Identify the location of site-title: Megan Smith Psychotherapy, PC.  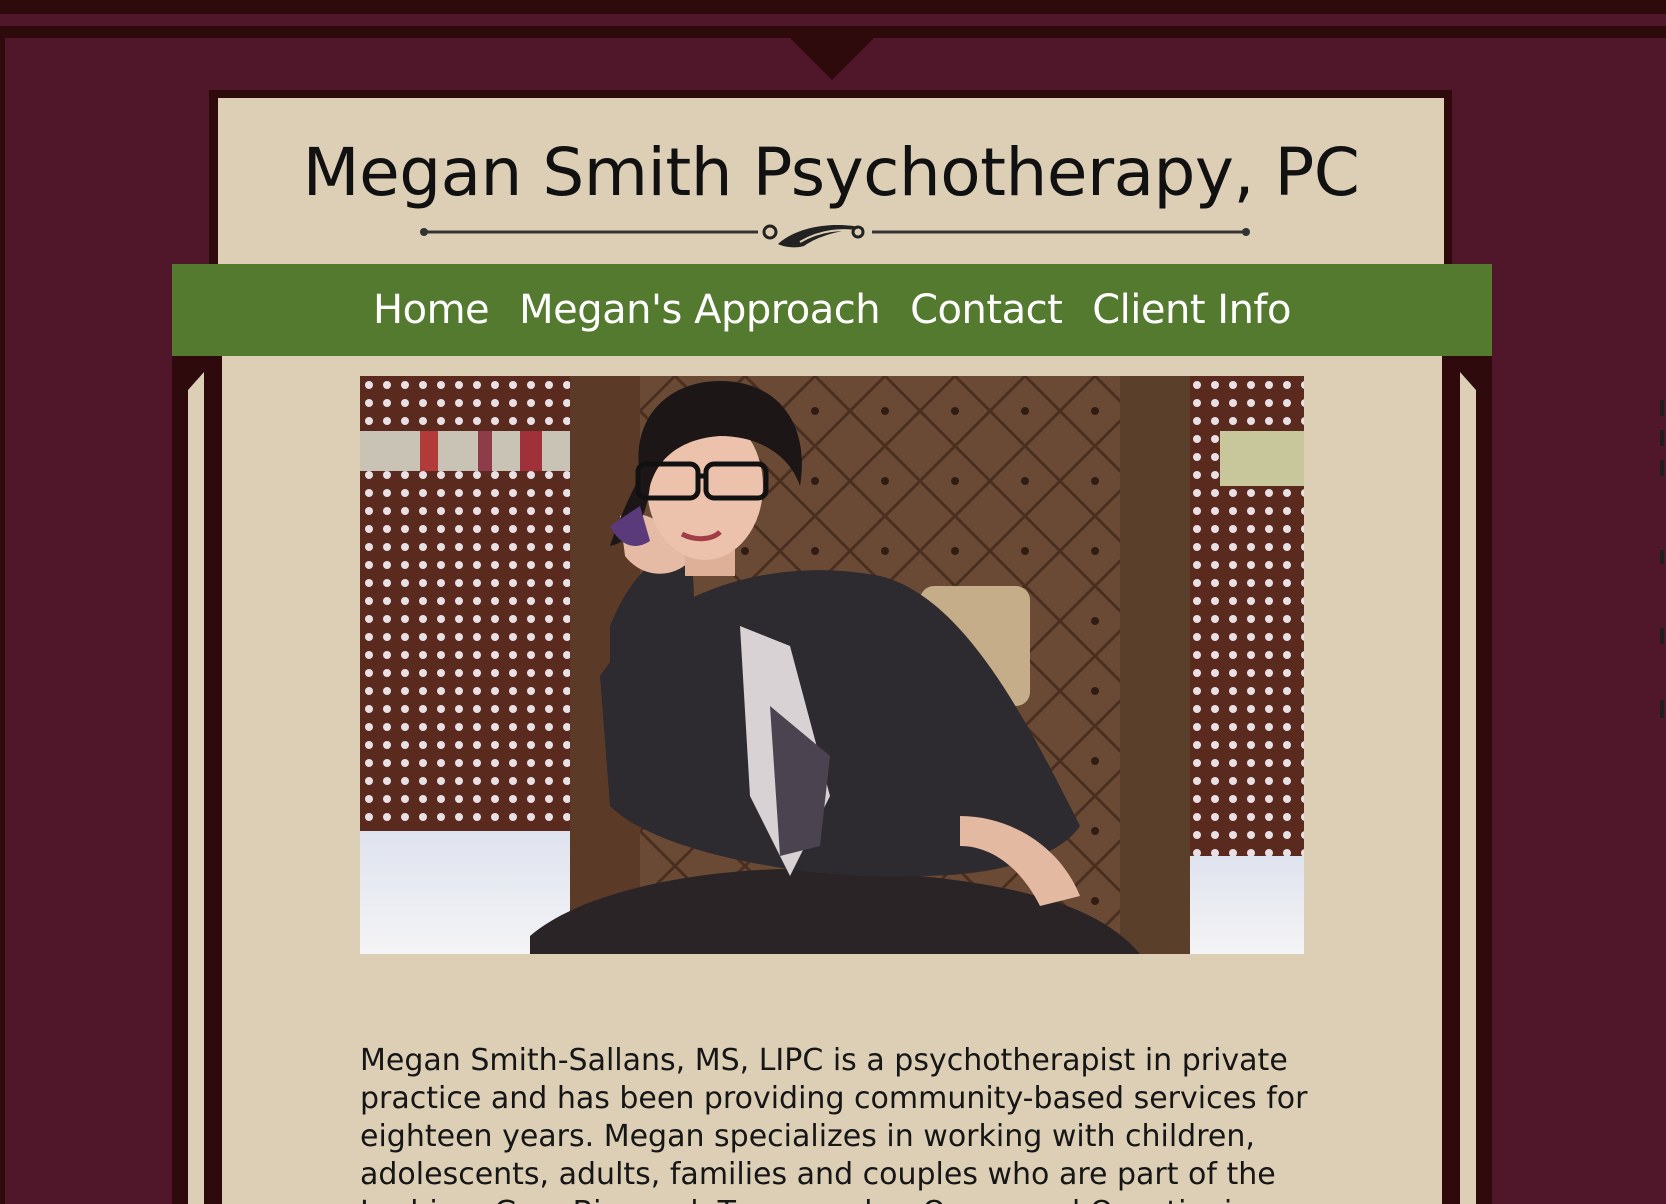
(831, 172).